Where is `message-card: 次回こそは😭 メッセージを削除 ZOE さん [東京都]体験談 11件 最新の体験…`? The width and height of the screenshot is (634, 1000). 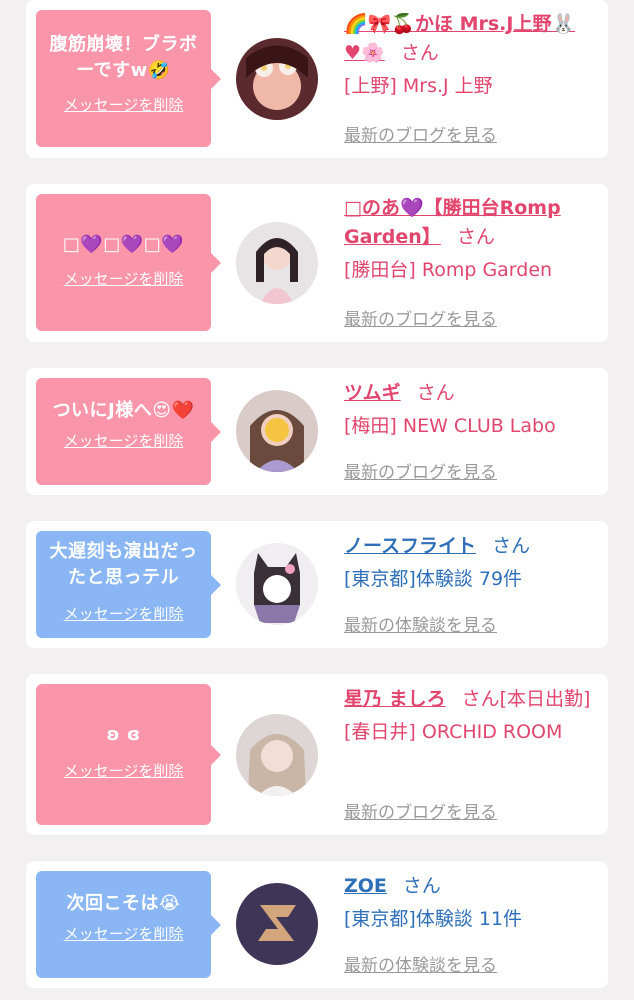
message-card: 次回こそは😭 メッセージを削除 ZOE さん [東京都]体験談 11件 最新の体験… is located at coordinates (317, 924).